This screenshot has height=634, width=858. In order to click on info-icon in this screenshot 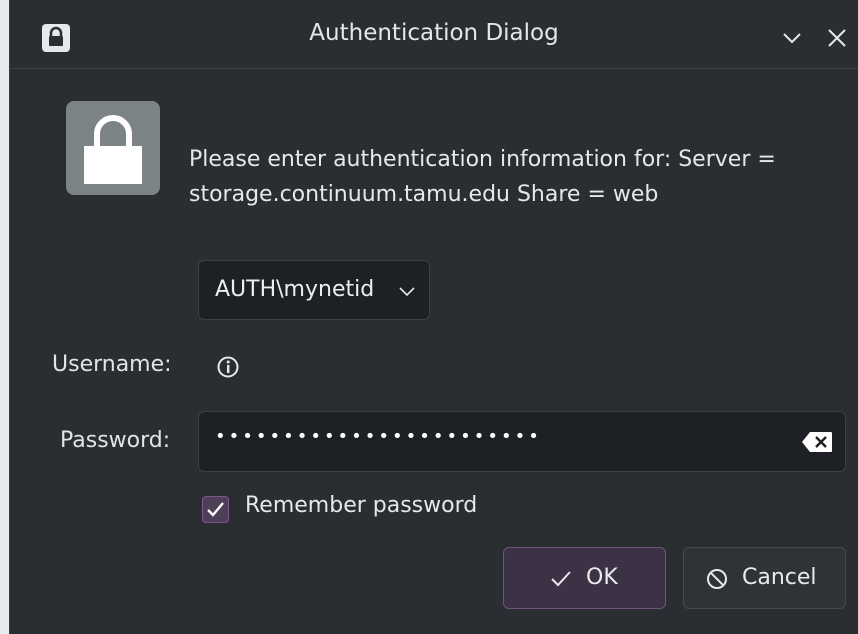, I will do `click(228, 367)`.